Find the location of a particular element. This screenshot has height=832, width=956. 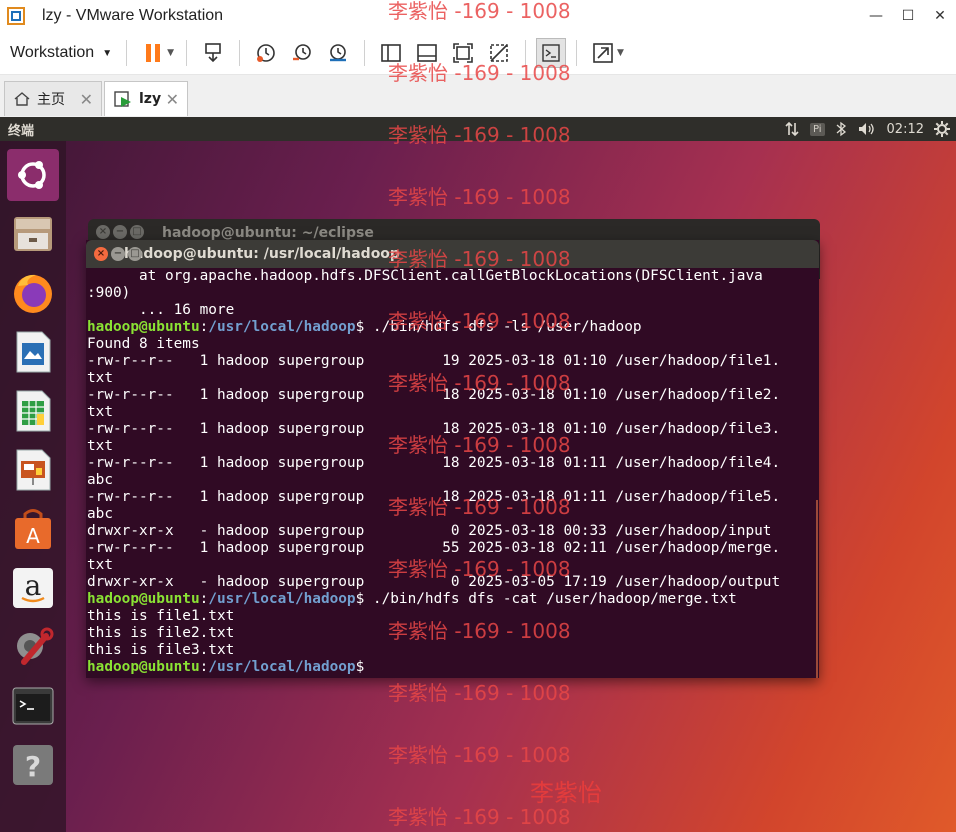

system-tray: Pi 02:12 is located at coordinates (867, 129).